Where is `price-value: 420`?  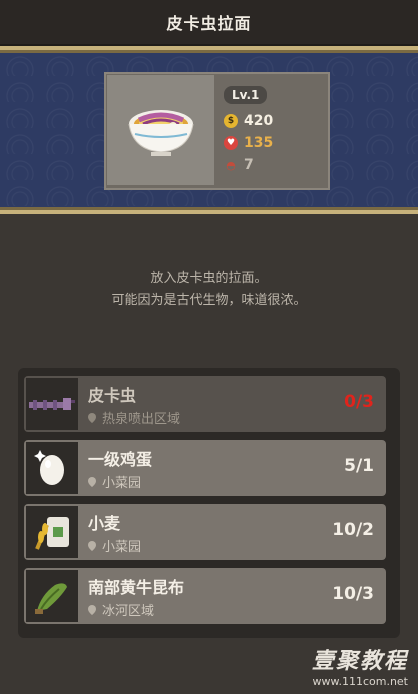
price-value: 420 is located at coordinates (259, 121).